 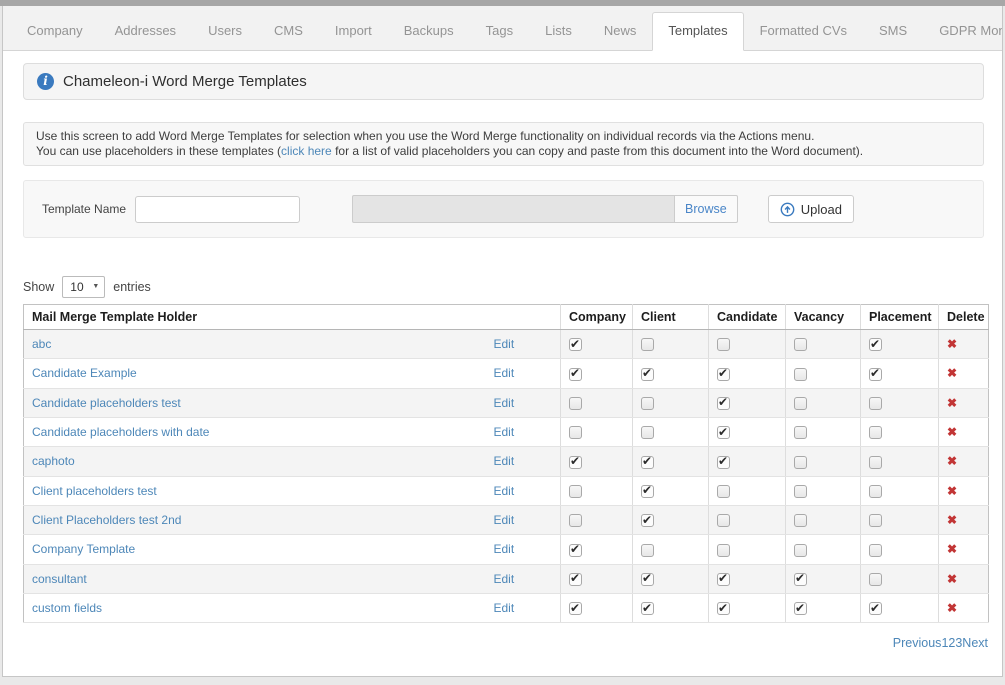 I want to click on template-name-link: caphoto, so click(x=53, y=461).